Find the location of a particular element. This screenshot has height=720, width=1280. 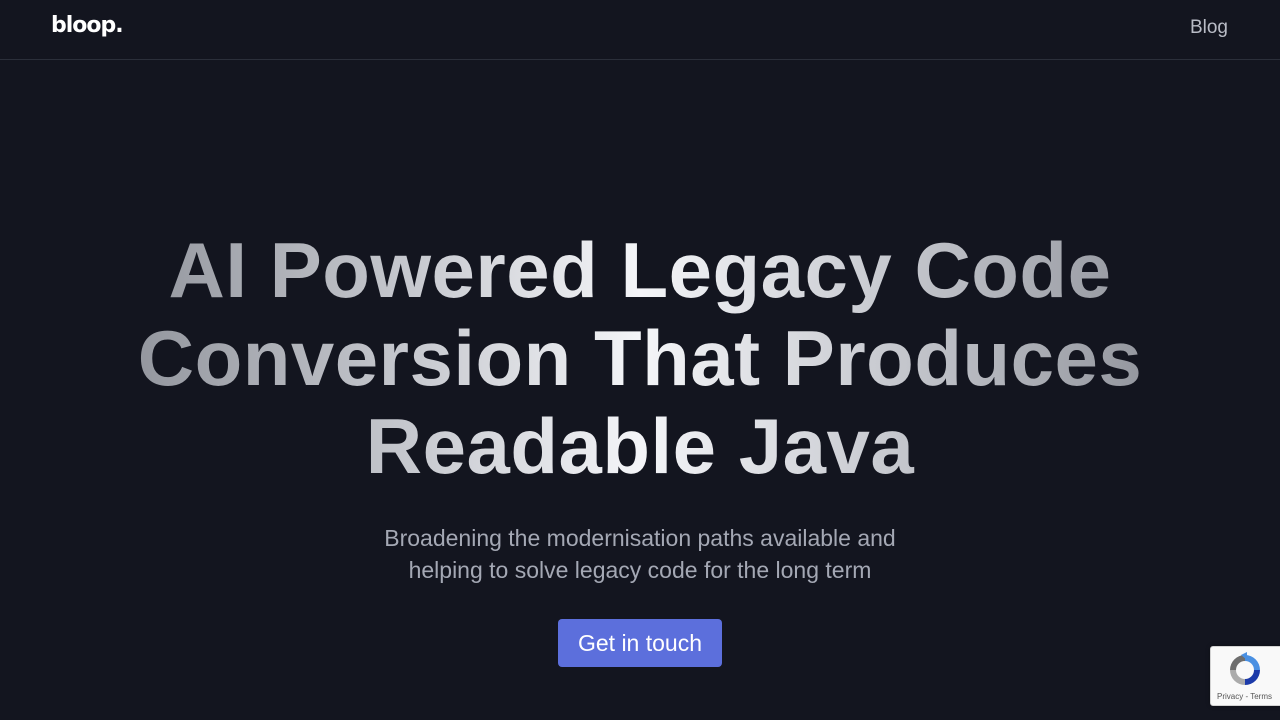

recaptcha-links: Privacy - Terms is located at coordinates (1244, 696).